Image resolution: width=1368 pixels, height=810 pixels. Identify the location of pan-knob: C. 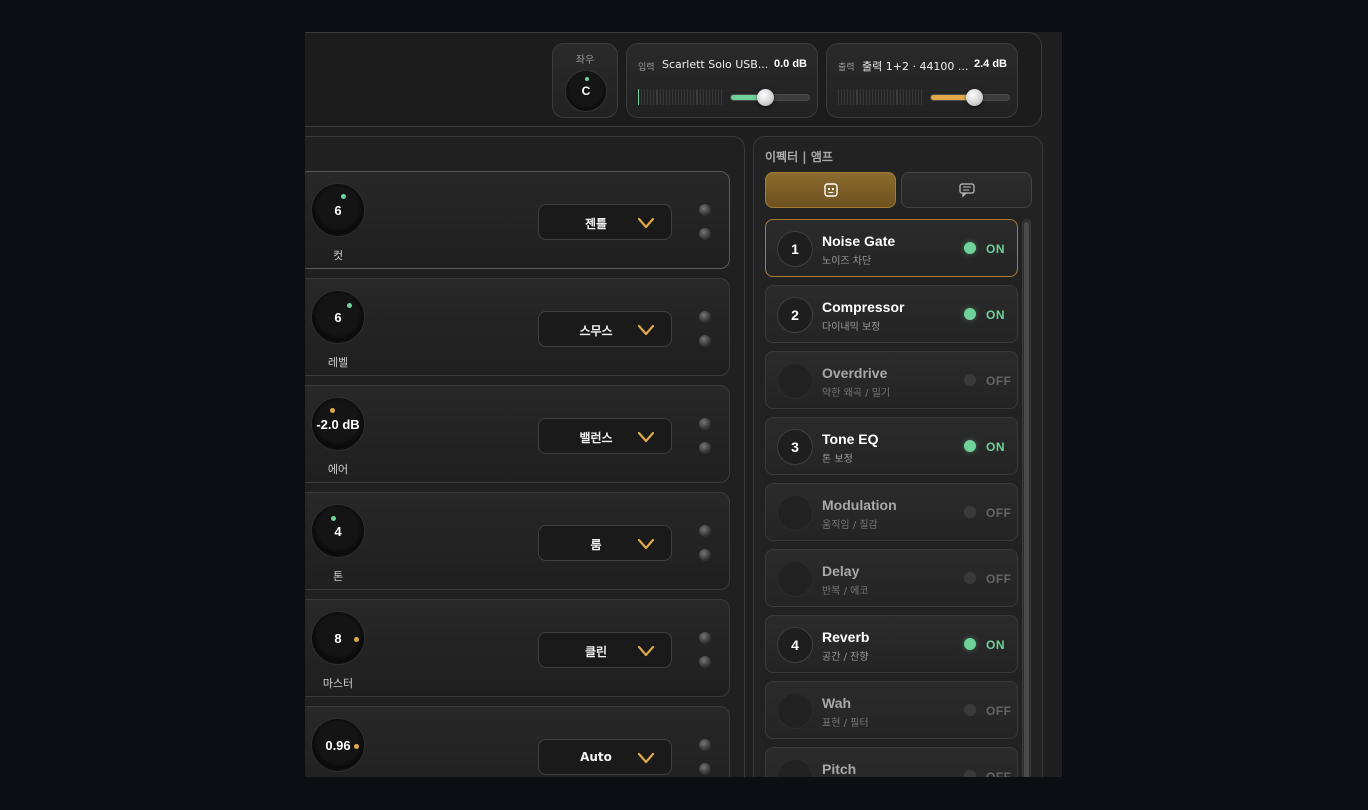
(586, 91).